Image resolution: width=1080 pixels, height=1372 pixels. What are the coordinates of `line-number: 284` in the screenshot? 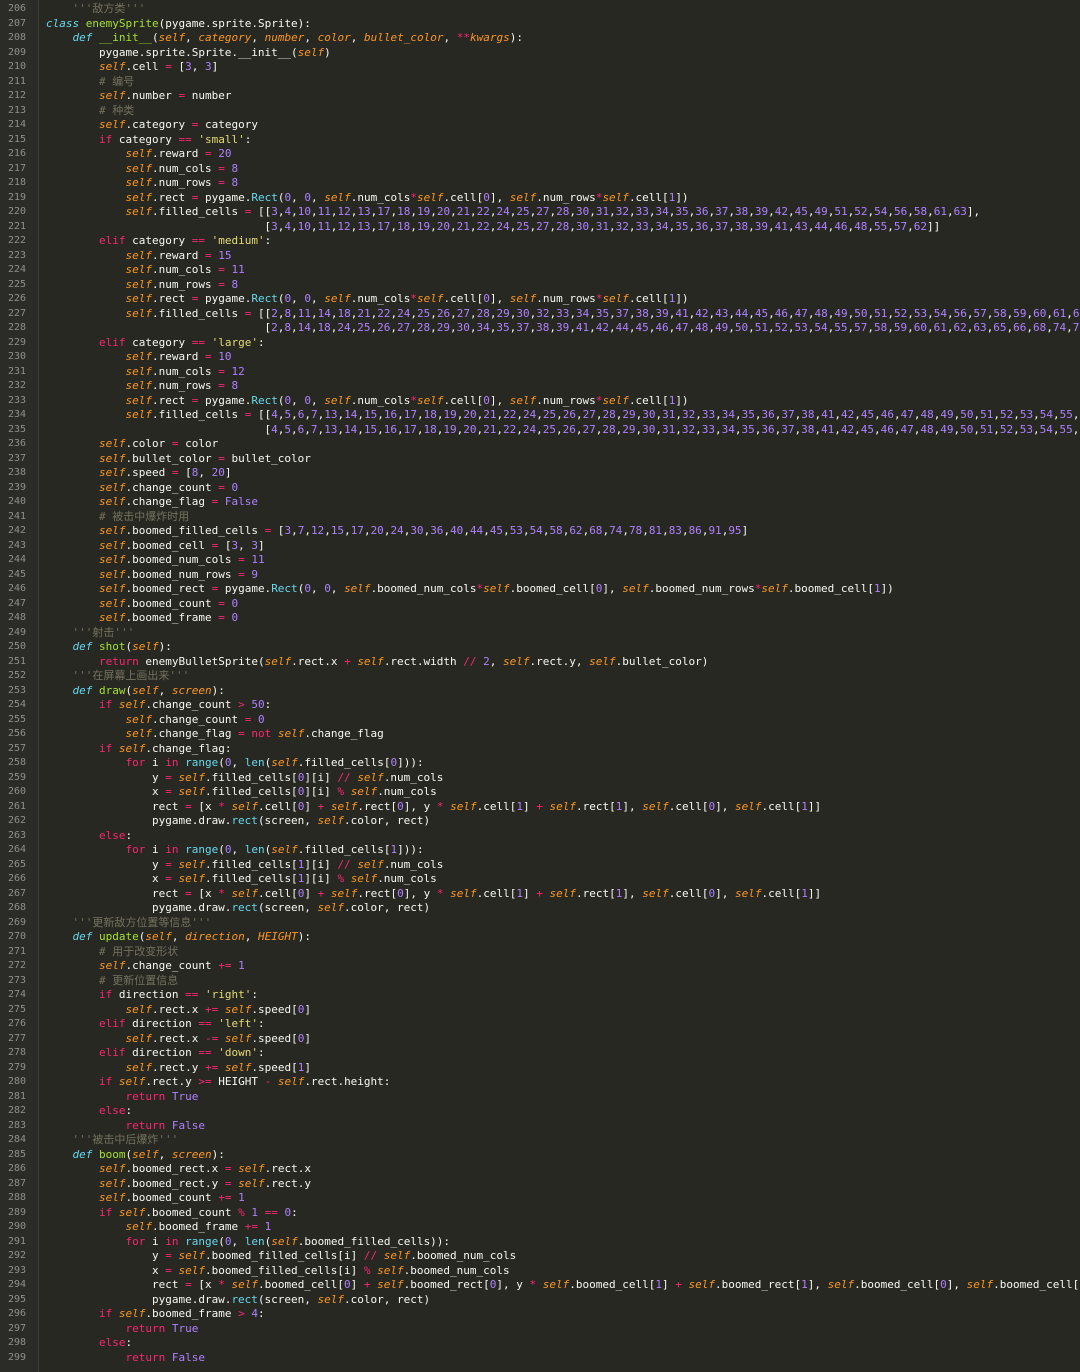 It's located at (16, 1139).